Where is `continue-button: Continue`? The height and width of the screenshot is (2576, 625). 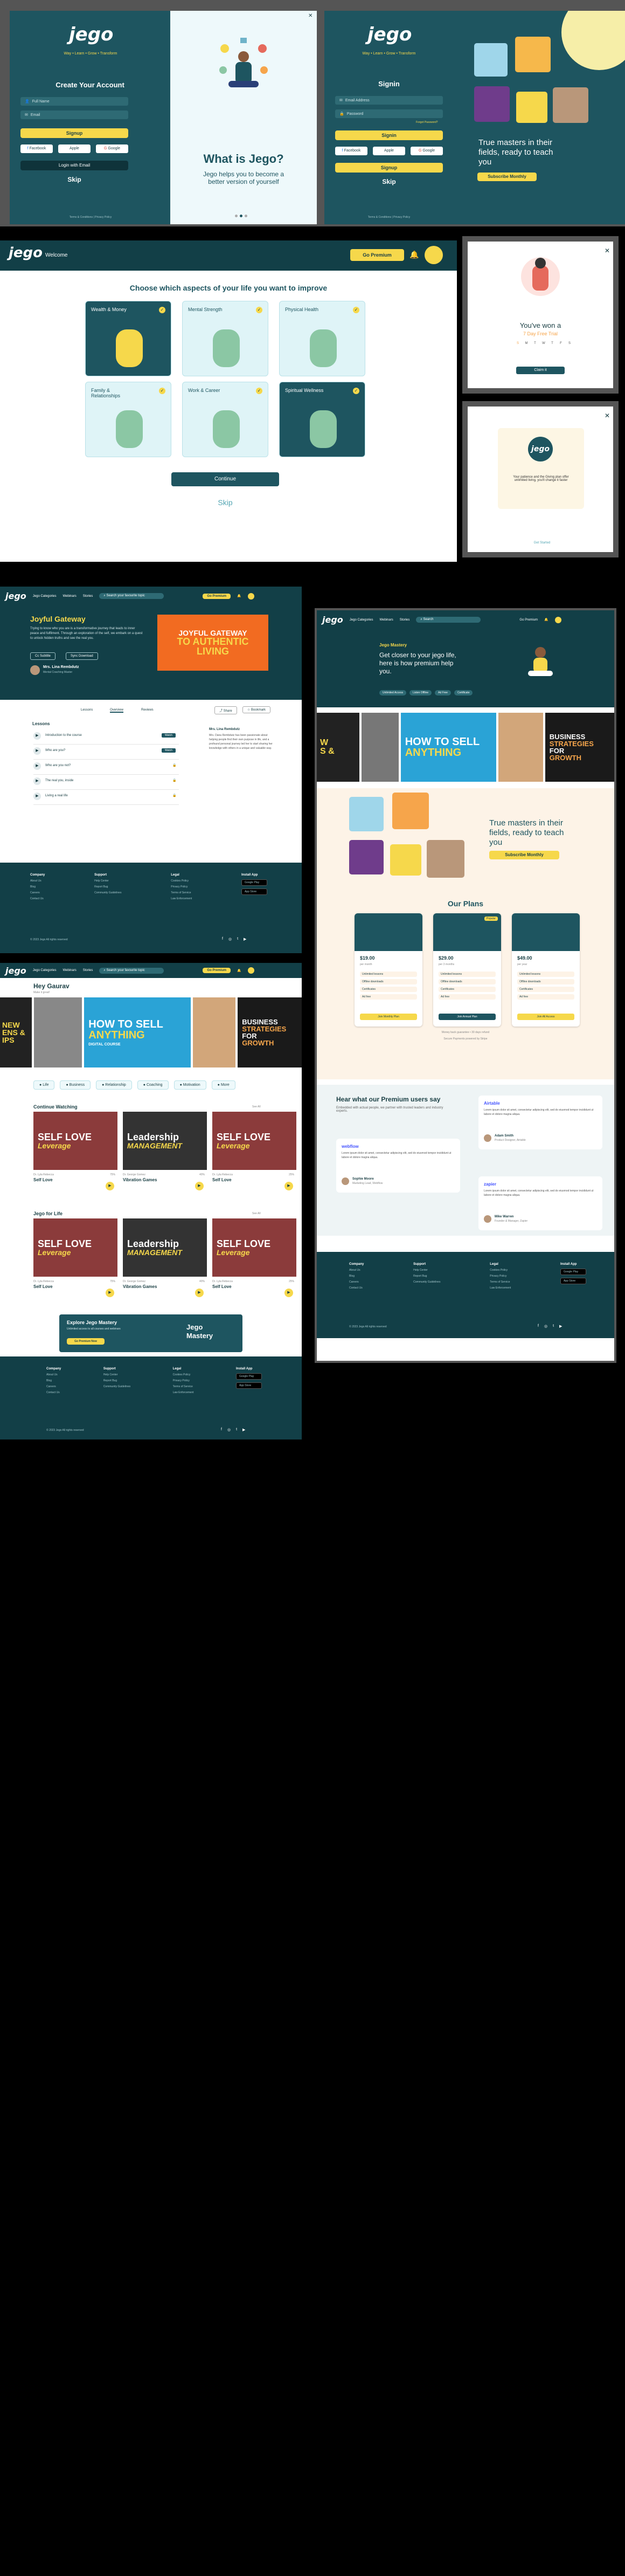 continue-button: Continue is located at coordinates (225, 479).